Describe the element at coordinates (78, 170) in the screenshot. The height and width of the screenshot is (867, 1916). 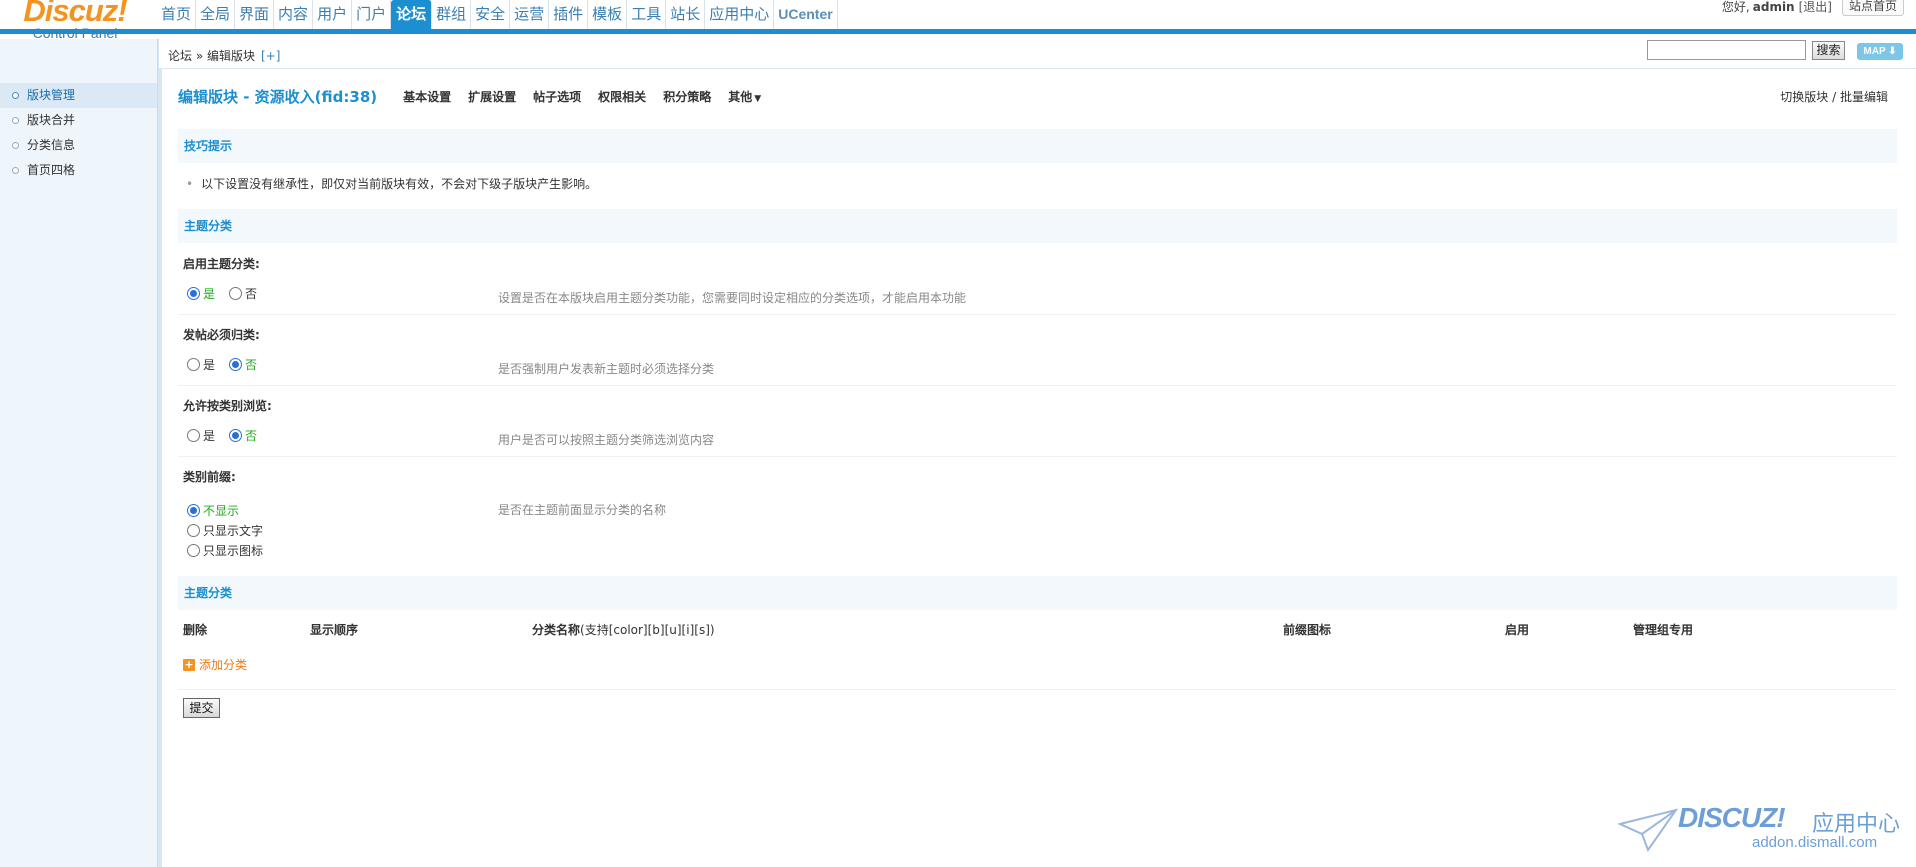
I see `sidebar-item-grid: 首页四格` at that location.